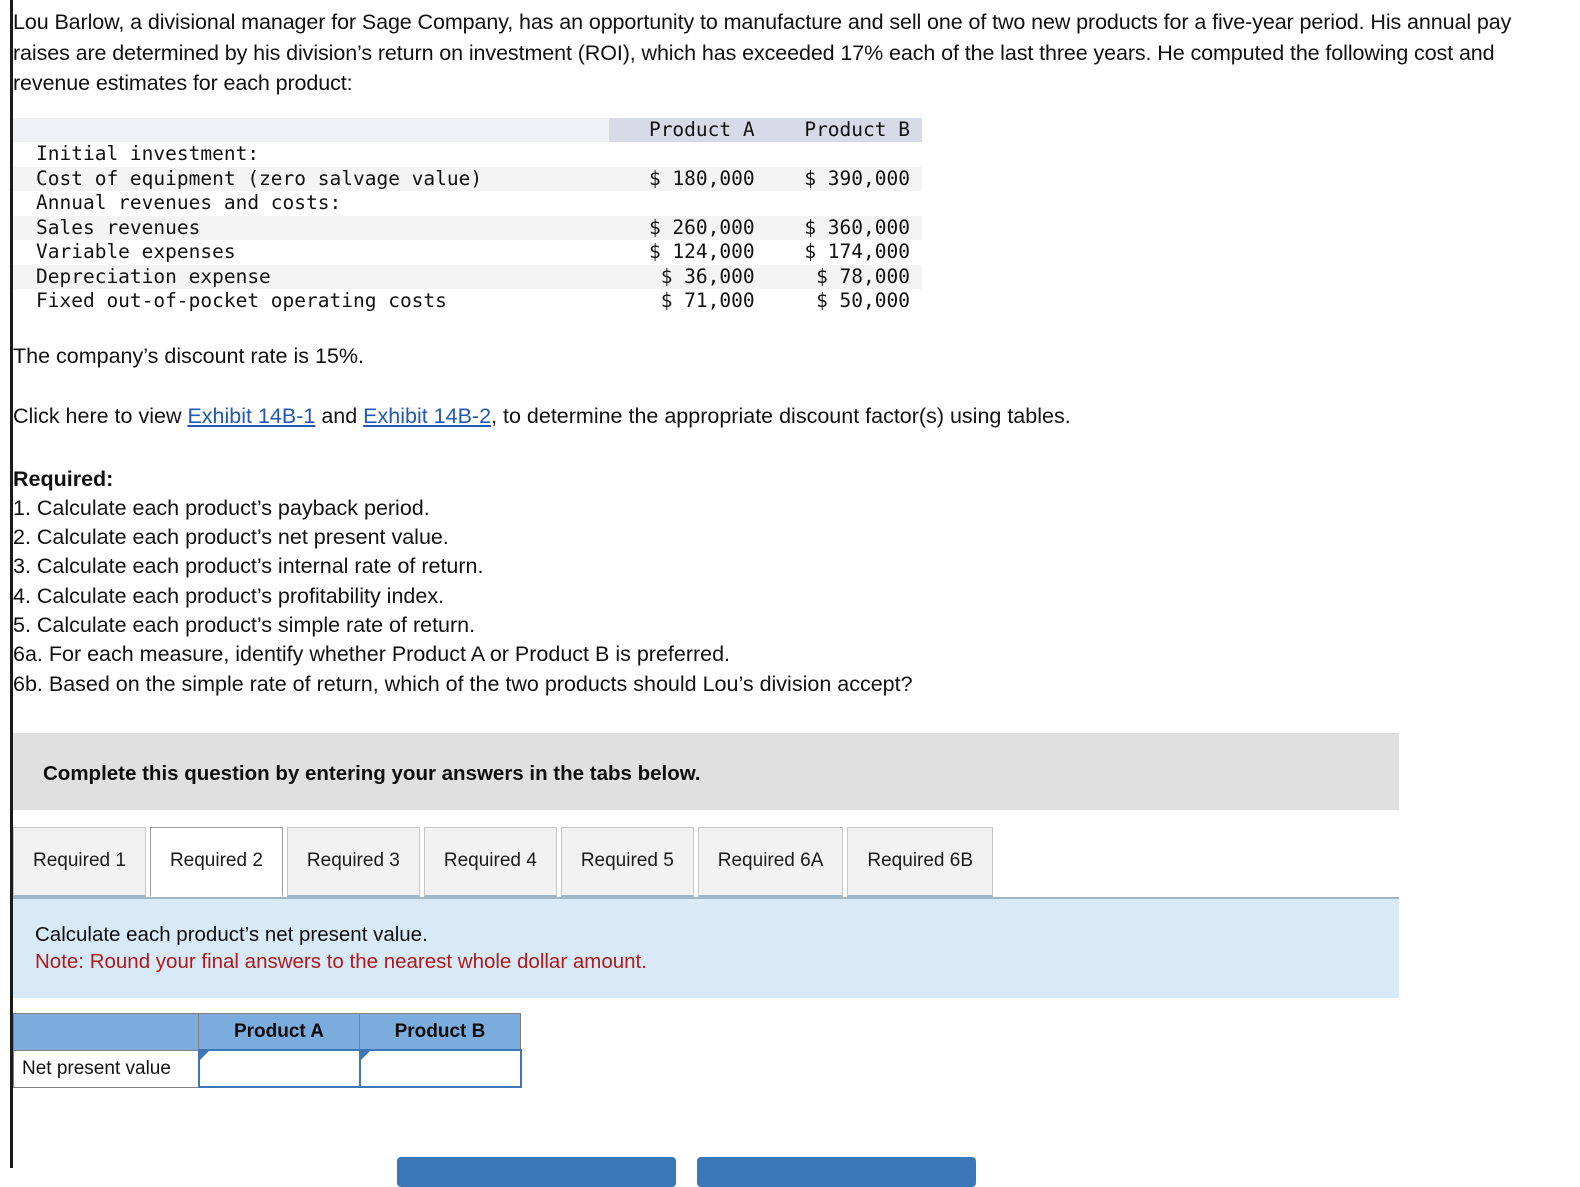 This screenshot has height=1187, width=1580. Describe the element at coordinates (148, 153) in the screenshot. I see `row-label: Initial investment:` at that location.